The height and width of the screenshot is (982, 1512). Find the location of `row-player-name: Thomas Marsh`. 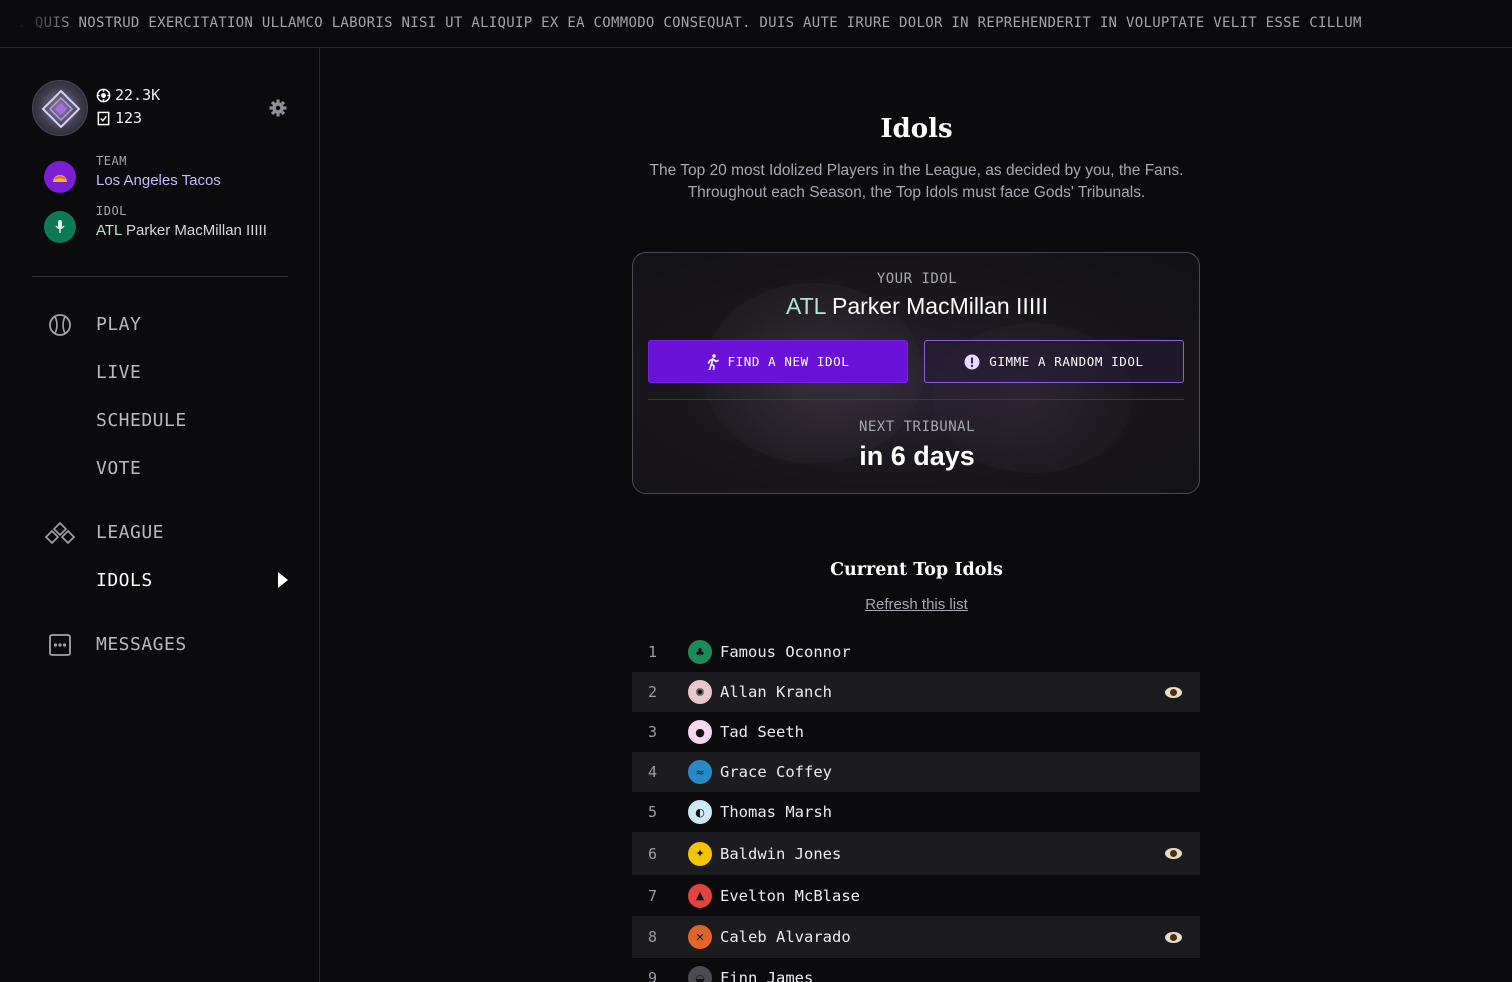

row-player-name: Thomas Marsh is located at coordinates (776, 812).